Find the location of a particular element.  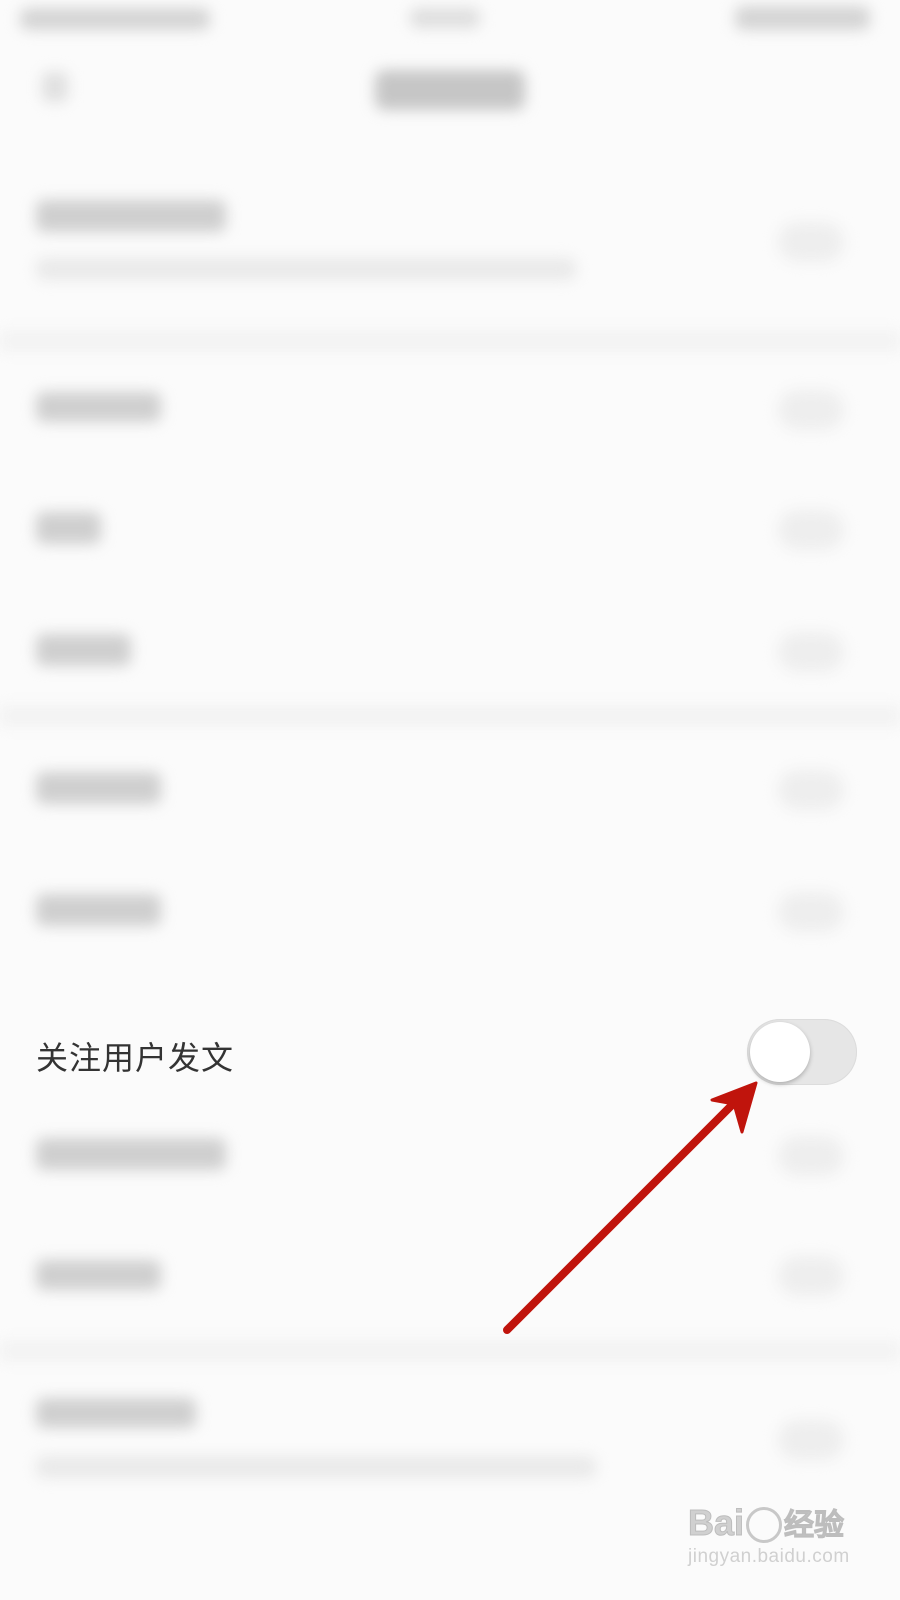

follow-posts-toggle is located at coordinates (802, 1052).